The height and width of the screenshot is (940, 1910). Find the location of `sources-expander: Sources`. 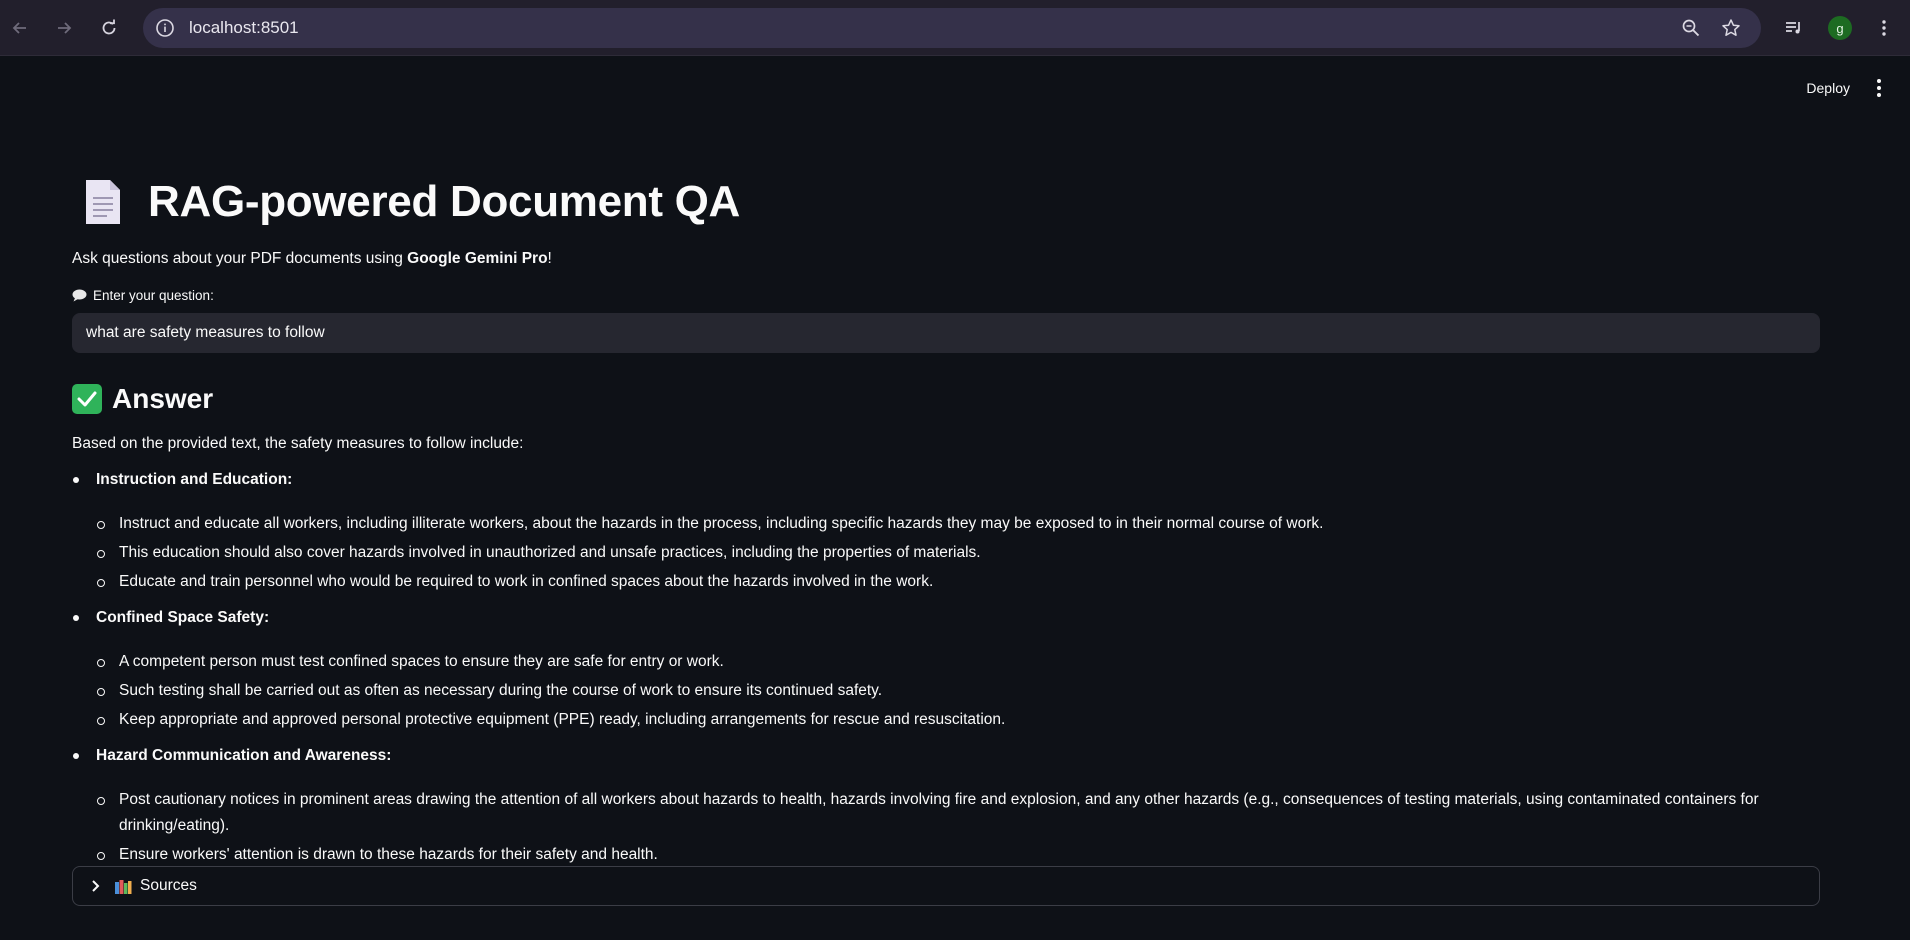

sources-expander: Sources is located at coordinates (946, 886).